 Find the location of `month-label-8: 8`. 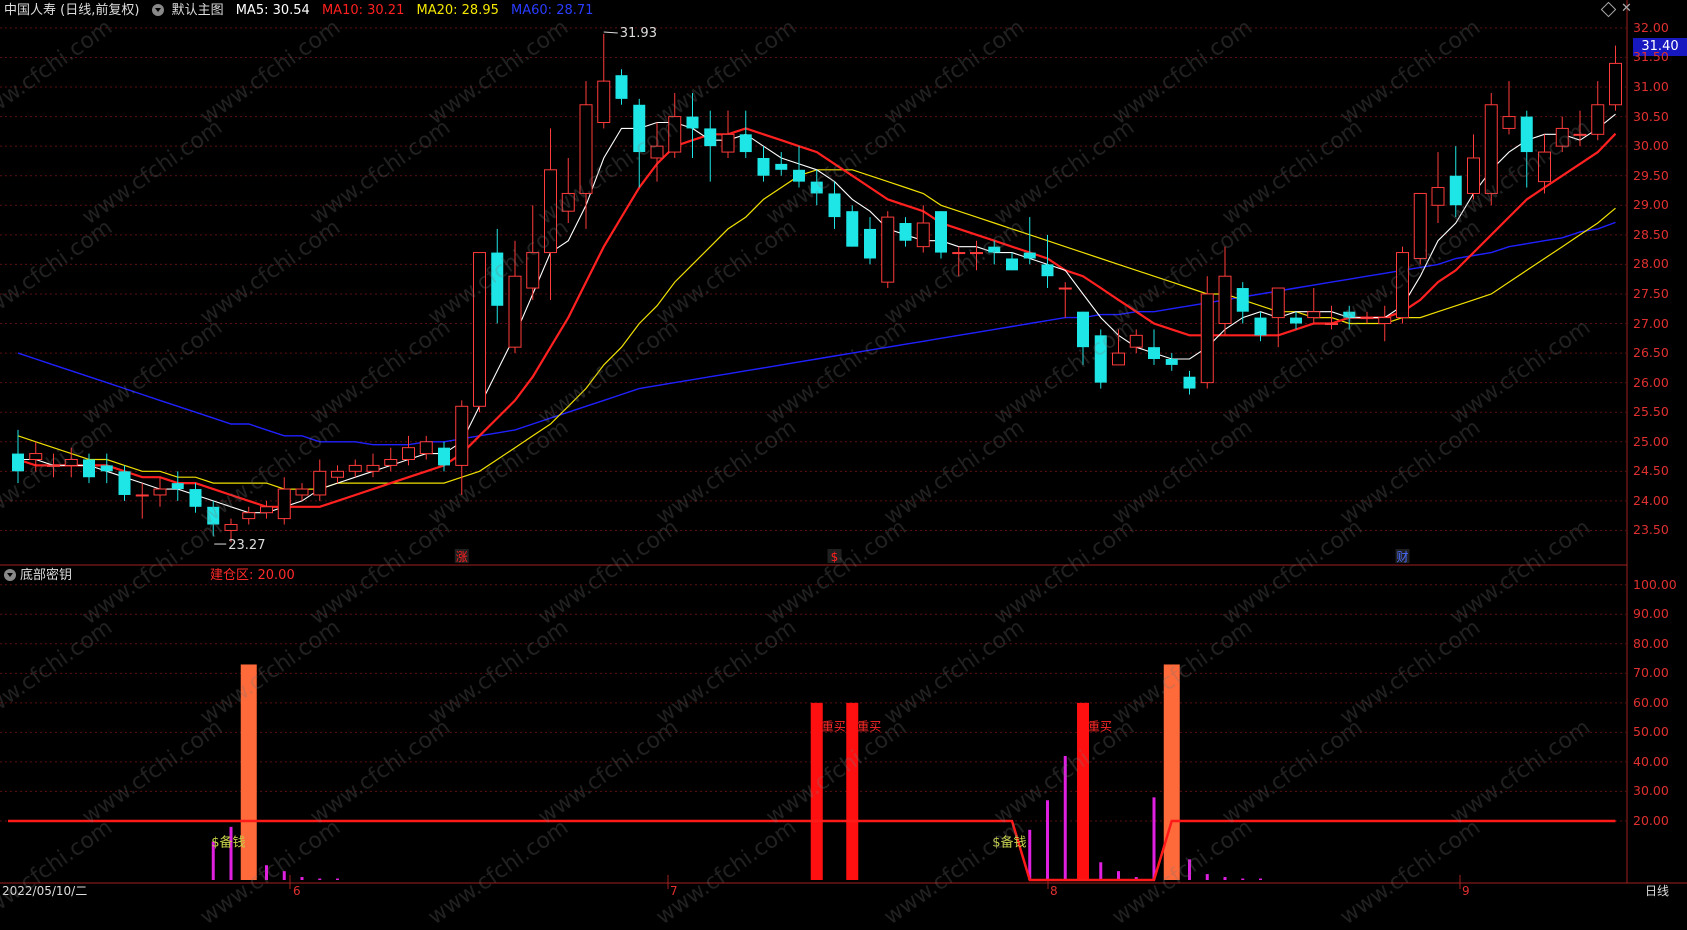

month-label-8: 8 is located at coordinates (1054, 891).